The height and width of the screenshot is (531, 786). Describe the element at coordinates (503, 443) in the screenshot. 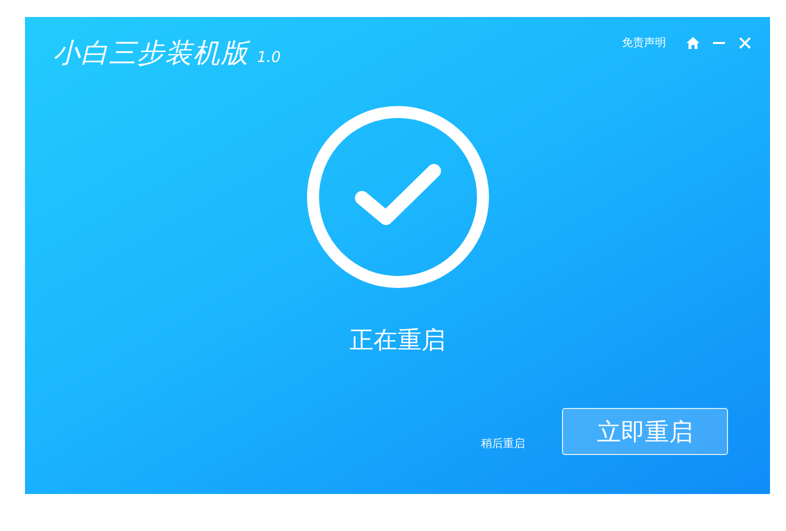

I see `restart-later-link: 稍后重启` at that location.